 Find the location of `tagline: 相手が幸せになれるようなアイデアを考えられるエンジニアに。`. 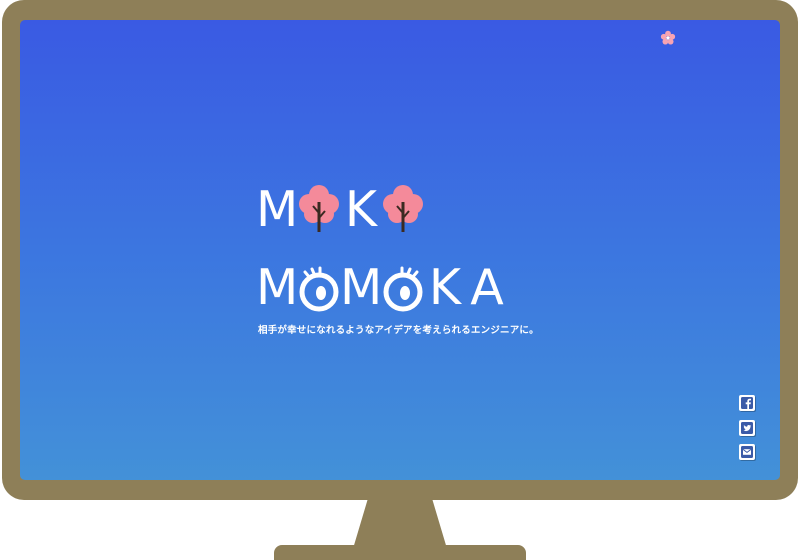

tagline: 相手が幸せになれるようなアイデアを考えられるエンジニアに。 is located at coordinates (398, 330).